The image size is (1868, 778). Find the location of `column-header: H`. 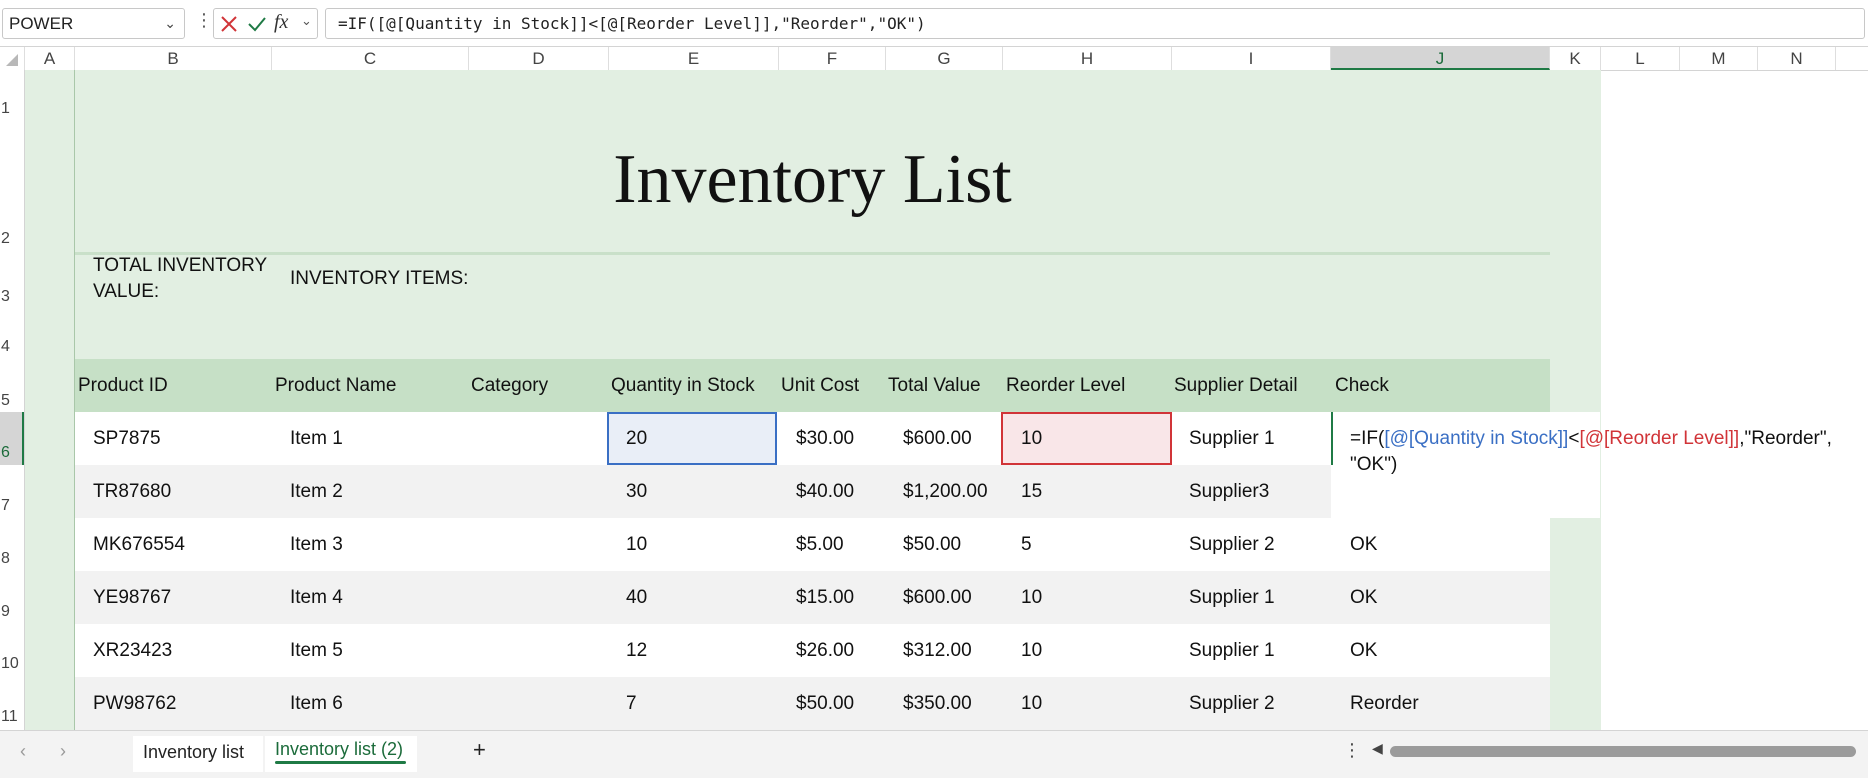

column-header: H is located at coordinates (1087, 58).